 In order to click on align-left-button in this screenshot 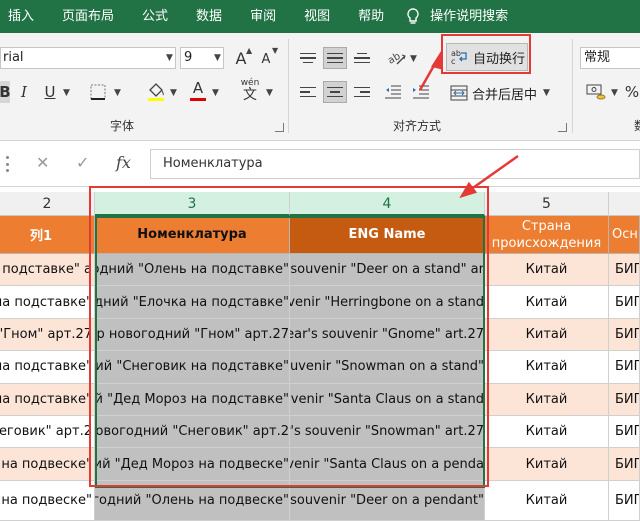, I will do `click(308, 92)`.